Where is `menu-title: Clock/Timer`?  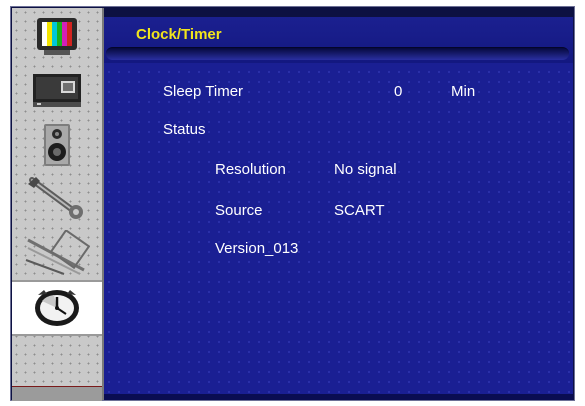 menu-title: Clock/Timer is located at coordinates (179, 34).